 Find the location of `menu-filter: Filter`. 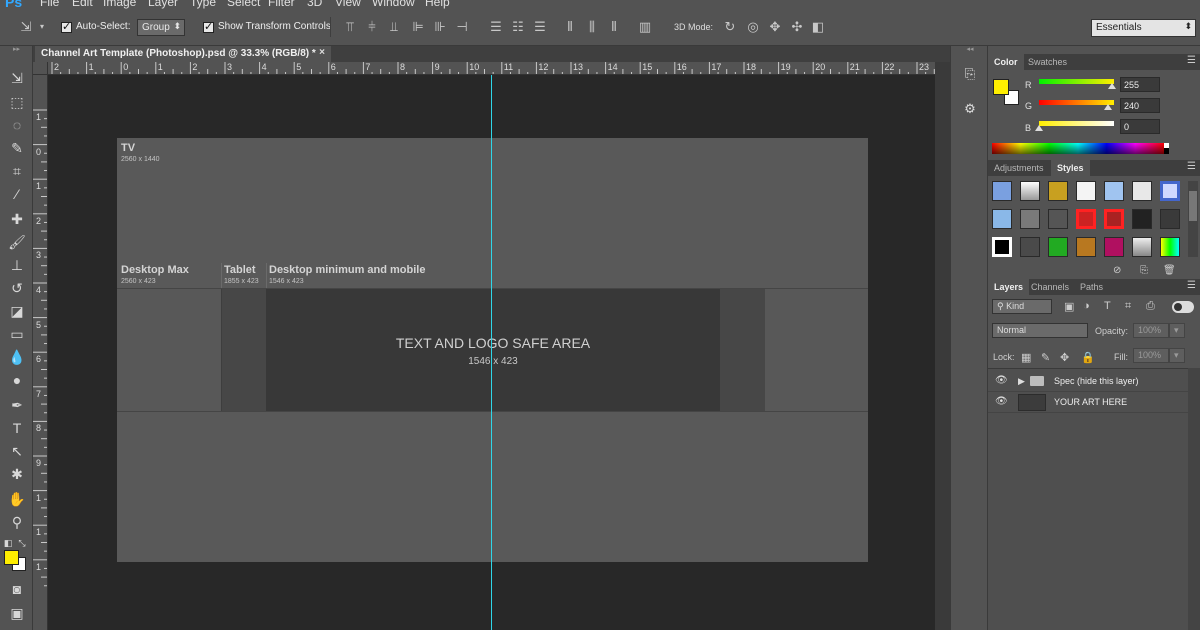

menu-filter: Filter is located at coordinates (281, 4).